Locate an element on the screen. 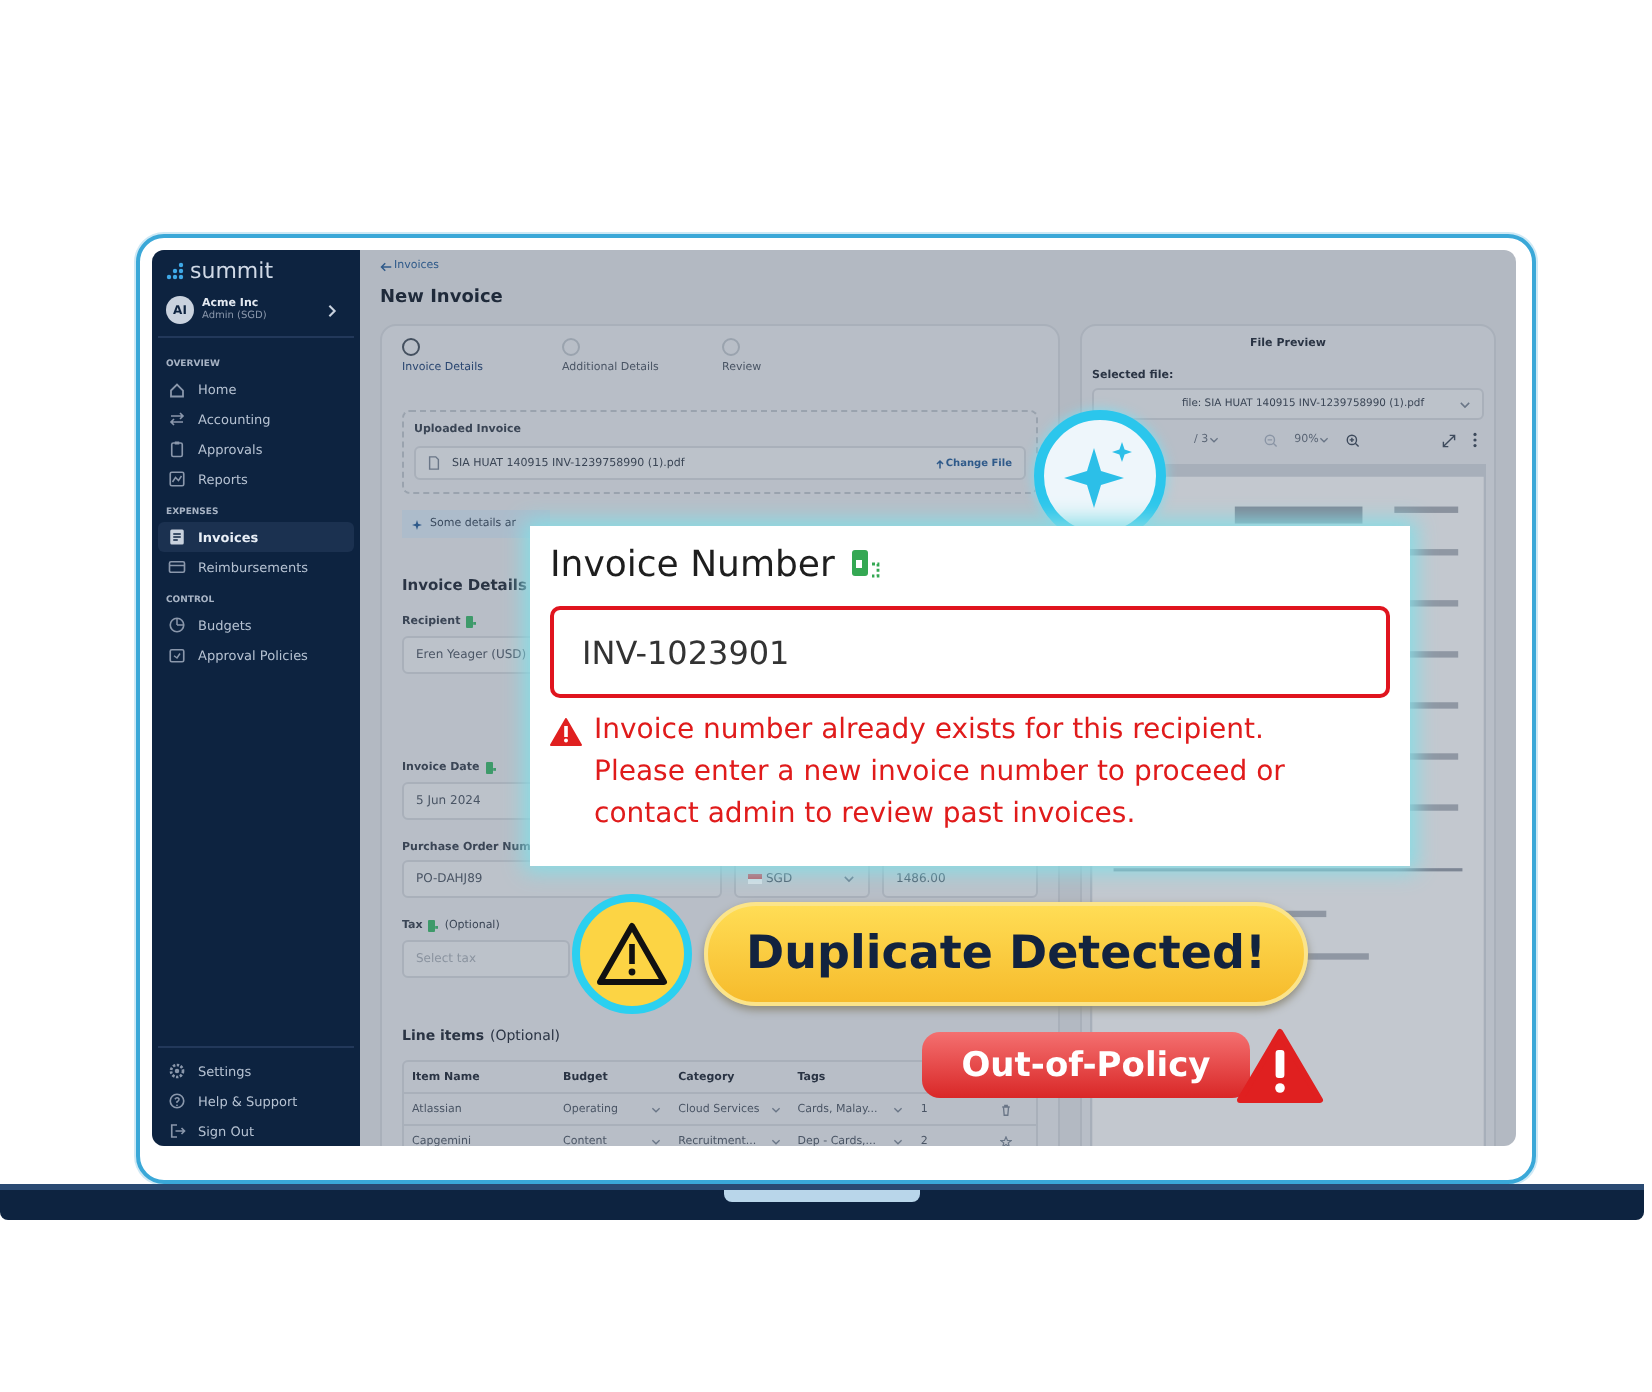 The image size is (1652, 1392). policy-badge: Out-of-Policy is located at coordinates (1086, 1065).